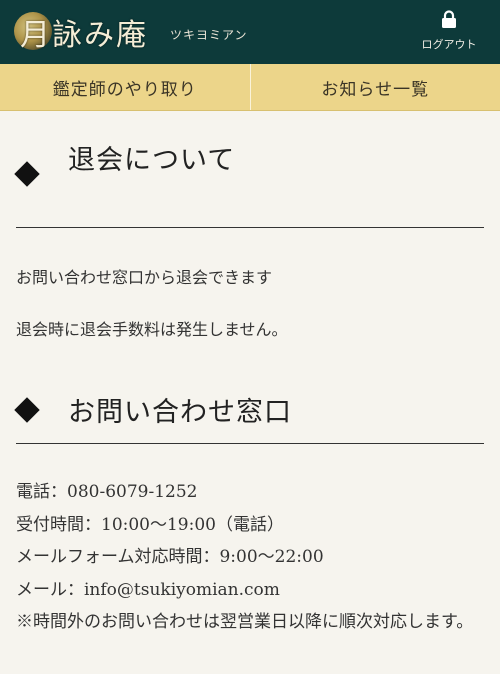 The image size is (500, 674). Describe the element at coordinates (250, 32) in the screenshot. I see `site-header: 月詠み庵 ツキヨミアン ログアウト` at that location.